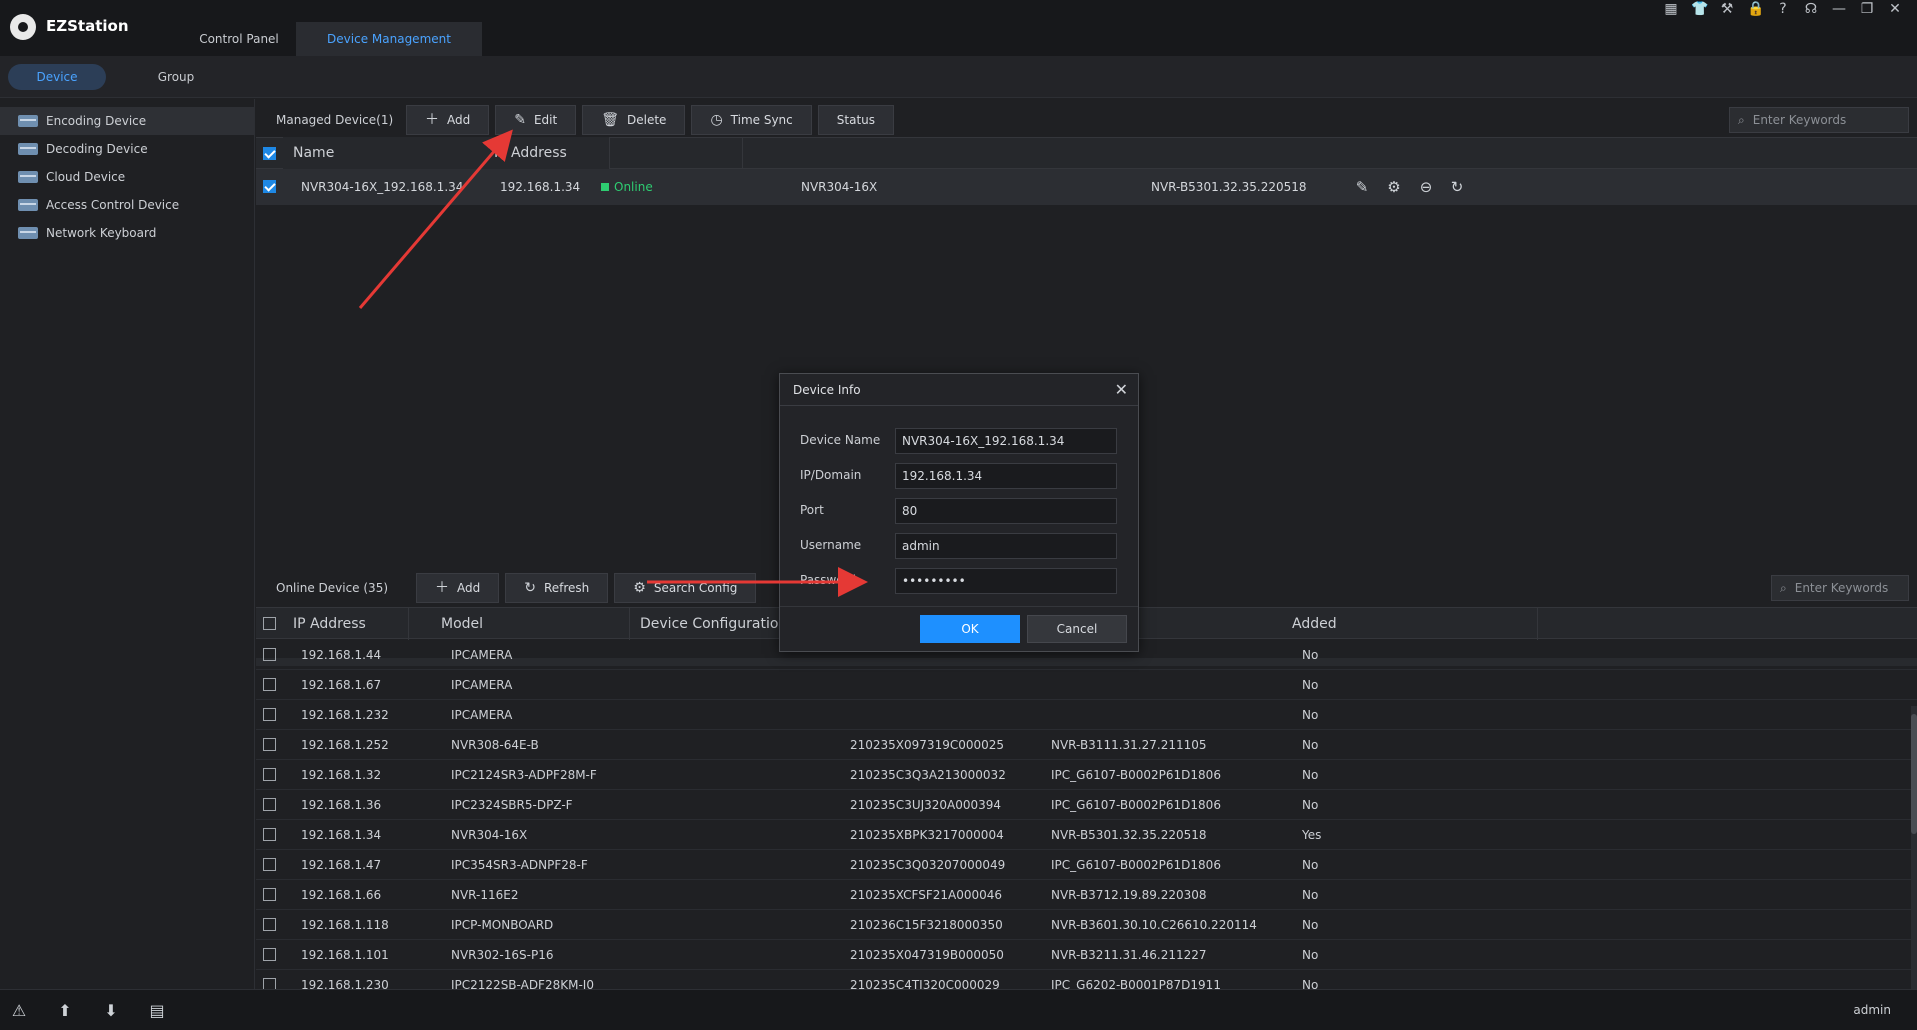 The image size is (1917, 1030). Describe the element at coordinates (970, 629) in the screenshot. I see `ok-button: OK` at that location.